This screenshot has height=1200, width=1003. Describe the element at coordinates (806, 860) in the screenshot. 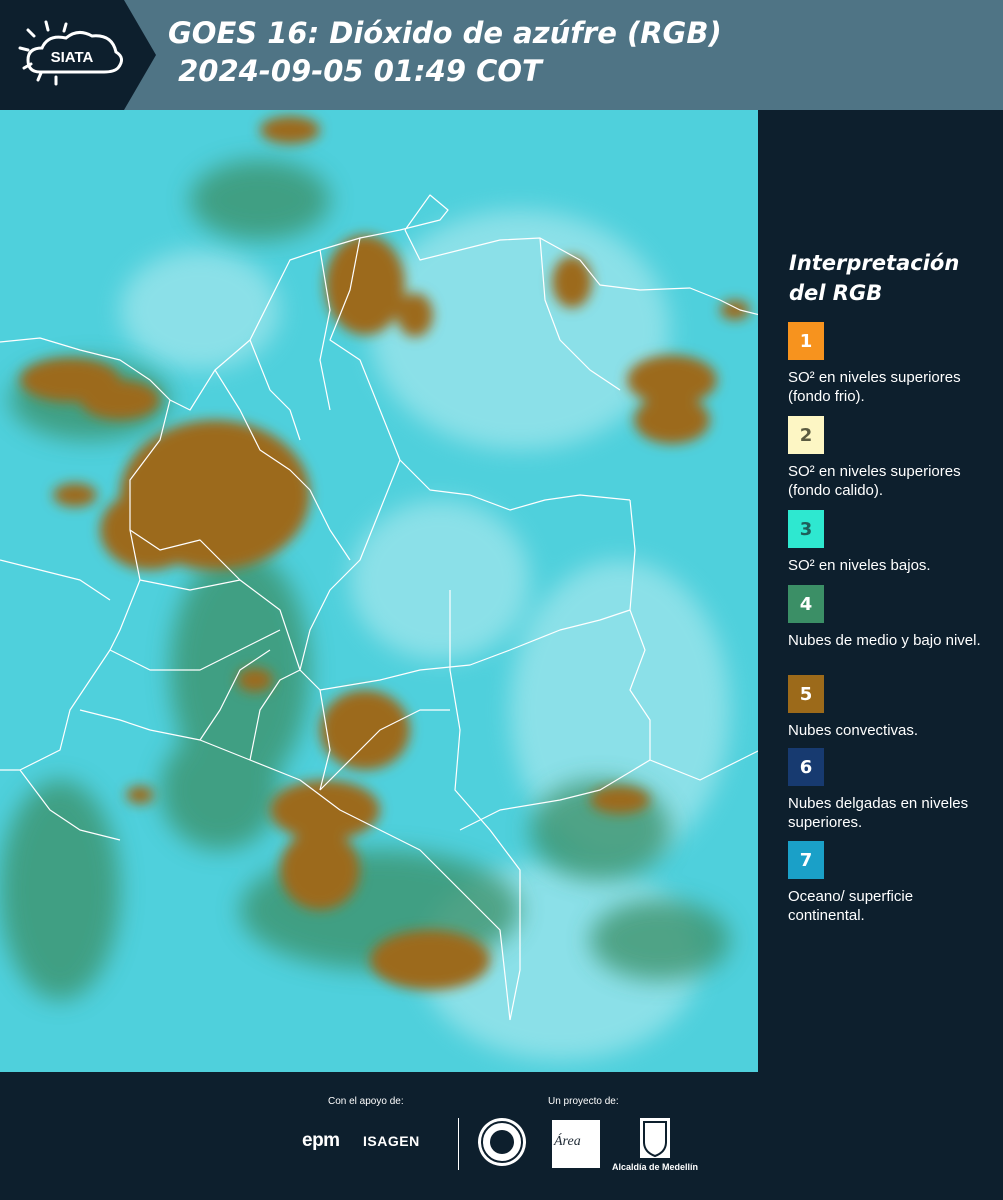

I see `legend-swatch-7: 7` at that location.